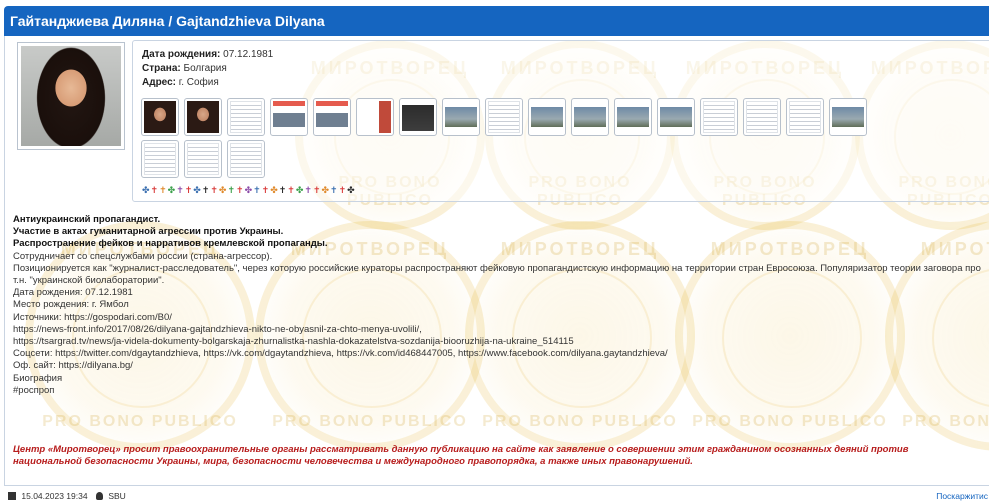 The image size is (989, 504). What do you see at coordinates (73, 293) in the screenshot?
I see `description-line: Дата рождения: 07.12.1981` at bounding box center [73, 293].